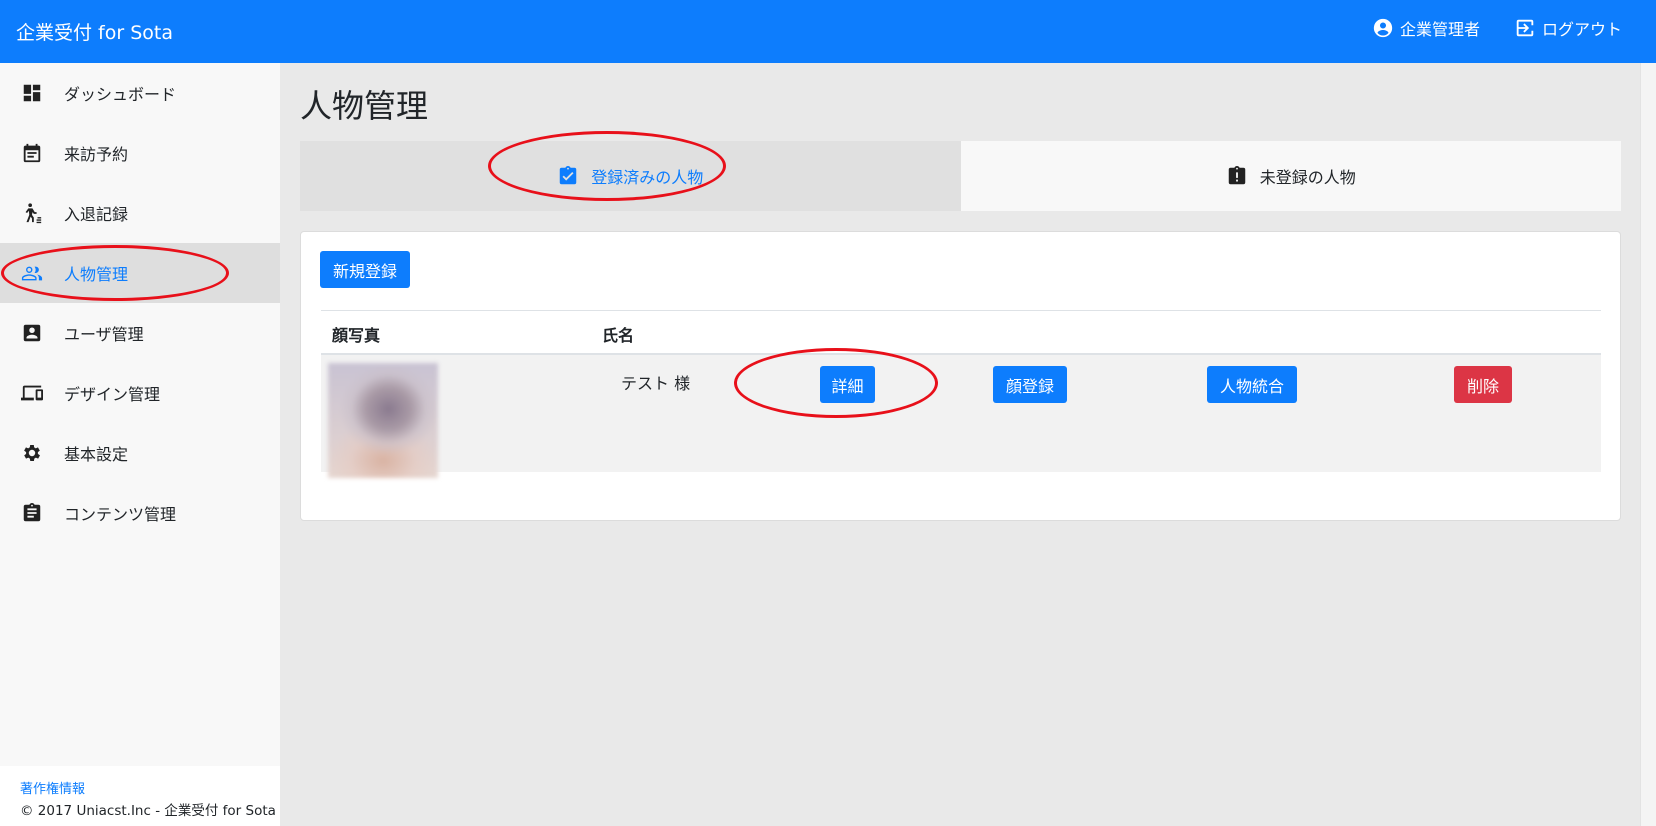 The image size is (1656, 826). Describe the element at coordinates (94, 31) in the screenshot. I see `app-title: 企業受付 for Sota` at that location.